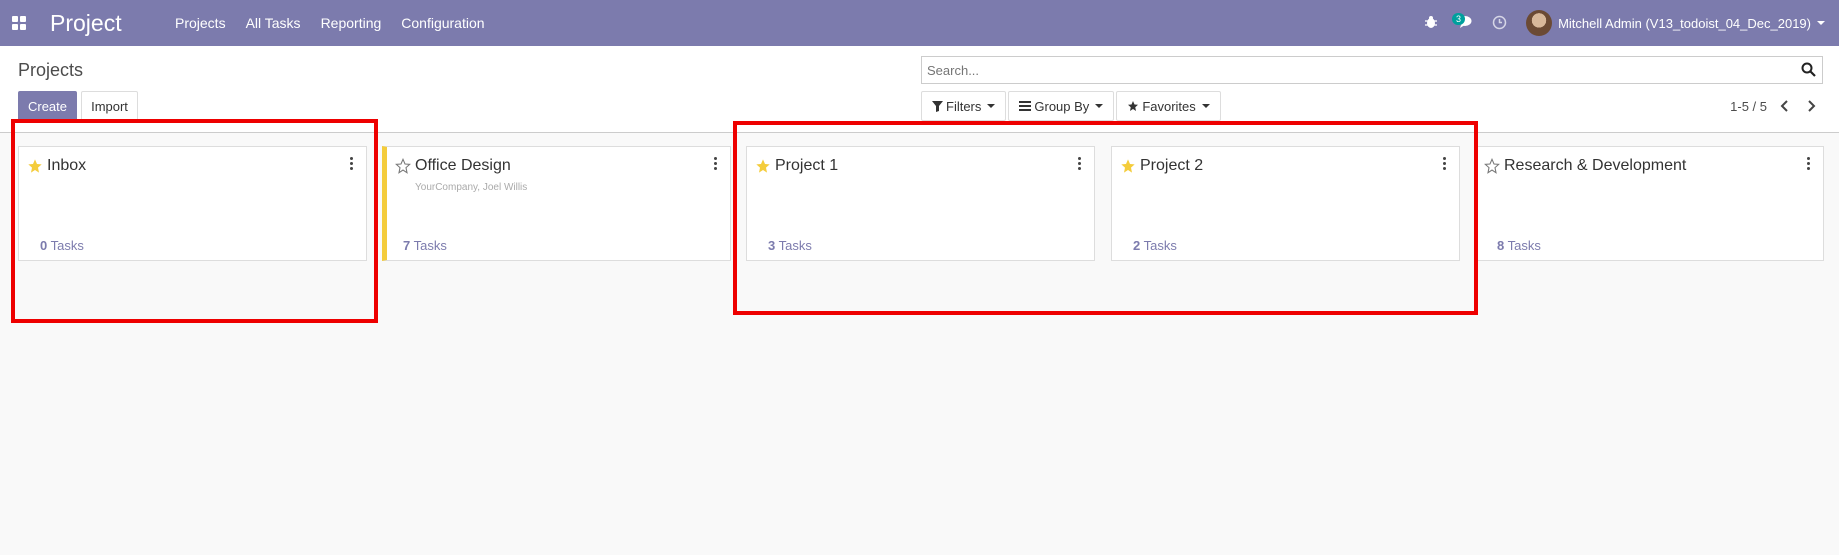 Image resolution: width=1839 pixels, height=555 pixels. Describe the element at coordinates (1133, 106) in the screenshot. I see `star-icon` at that location.